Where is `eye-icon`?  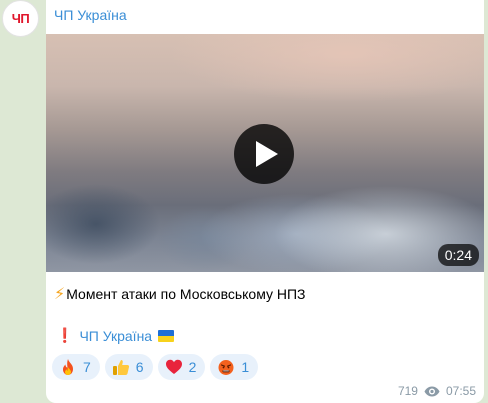
eye-icon is located at coordinates (432, 391).